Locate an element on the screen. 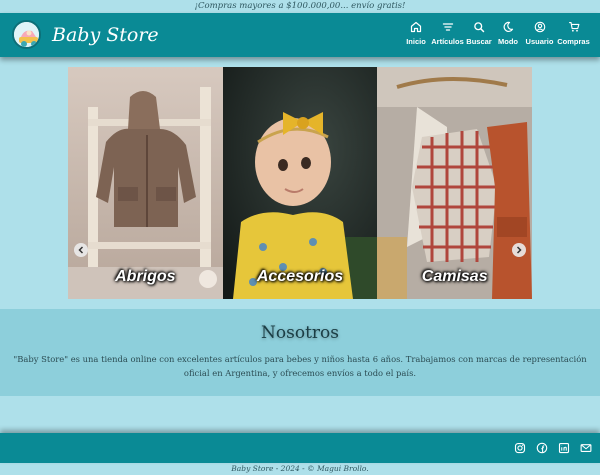 This screenshot has width=600, height=475. slide-abrigos: Abrigos is located at coordinates (145, 183).